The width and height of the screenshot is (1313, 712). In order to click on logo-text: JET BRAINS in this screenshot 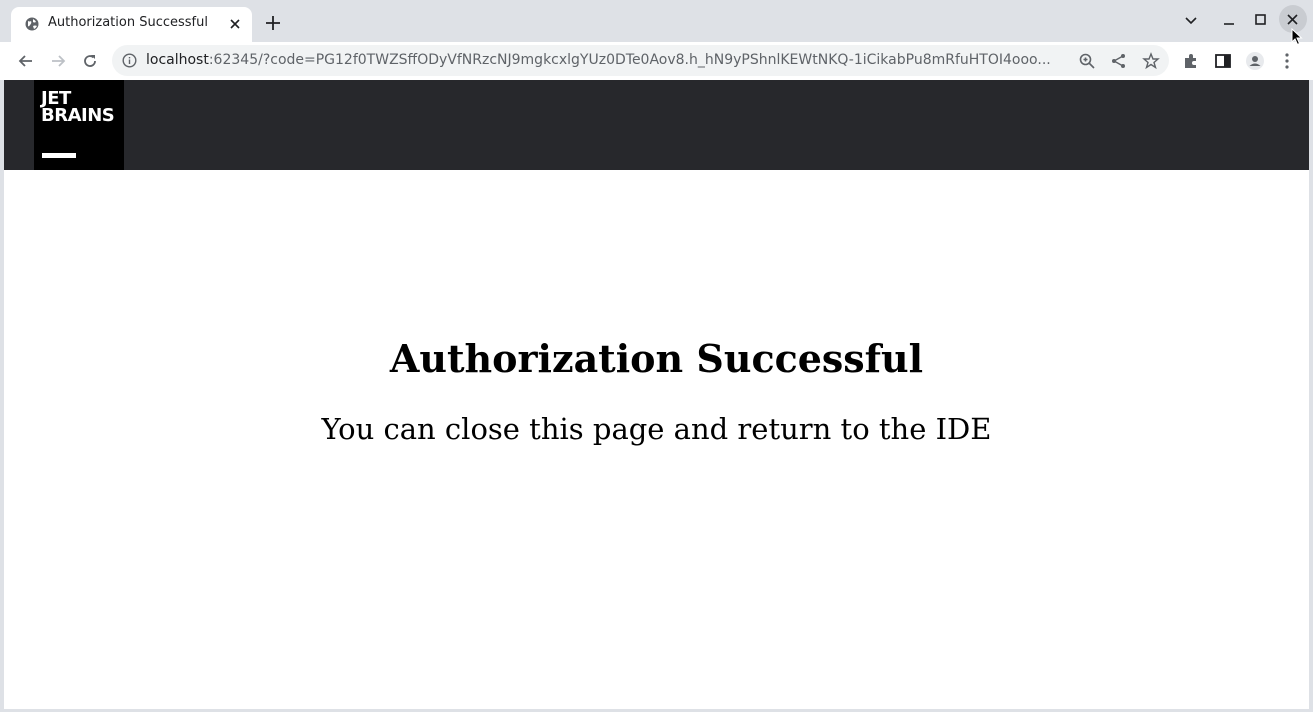, I will do `click(78, 107)`.